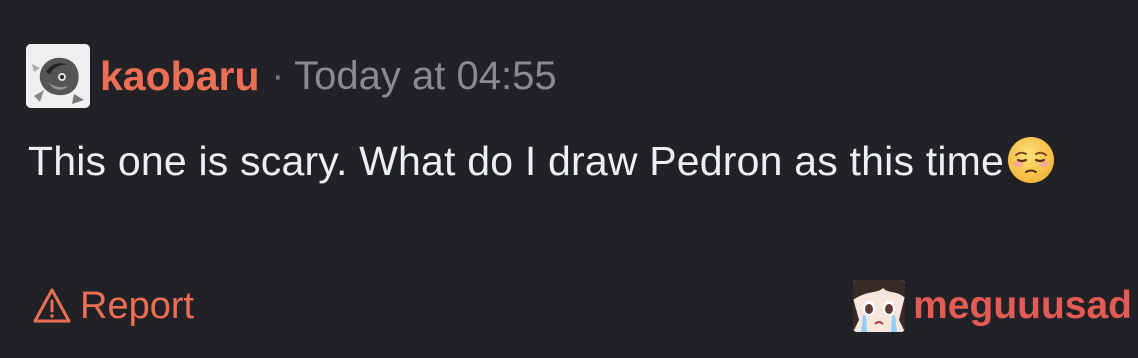 Image resolution: width=1138 pixels, height=358 pixels. Describe the element at coordinates (180, 76) in the screenshot. I see `author-name: kaobaru` at that location.